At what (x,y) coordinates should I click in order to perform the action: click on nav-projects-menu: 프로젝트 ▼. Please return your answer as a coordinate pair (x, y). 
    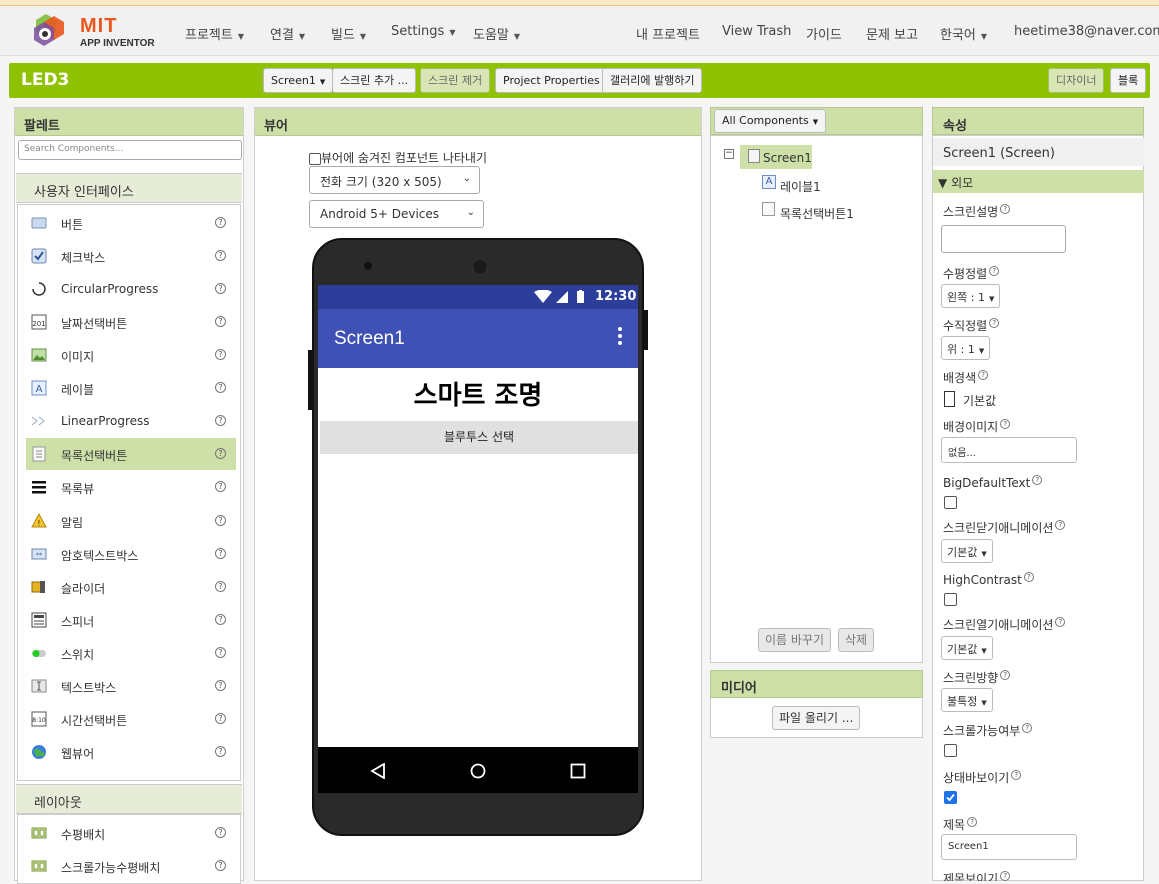
    Looking at the image, I should click on (214, 33).